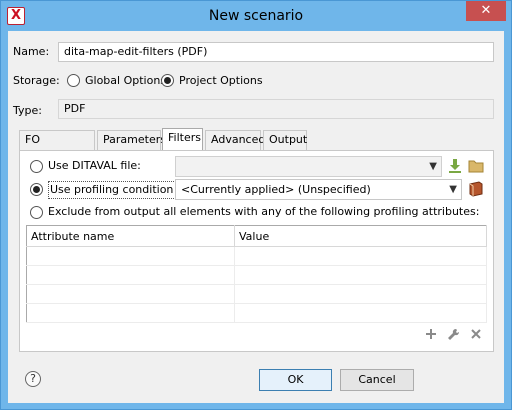 The width and height of the screenshot is (512, 410). I want to click on wrench-icon, so click(453, 336).